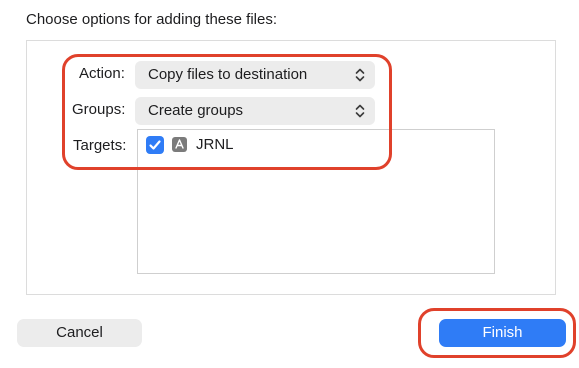 This screenshot has width=579, height=368. What do you see at coordinates (102, 73) in the screenshot?
I see `action-label: Action:` at bounding box center [102, 73].